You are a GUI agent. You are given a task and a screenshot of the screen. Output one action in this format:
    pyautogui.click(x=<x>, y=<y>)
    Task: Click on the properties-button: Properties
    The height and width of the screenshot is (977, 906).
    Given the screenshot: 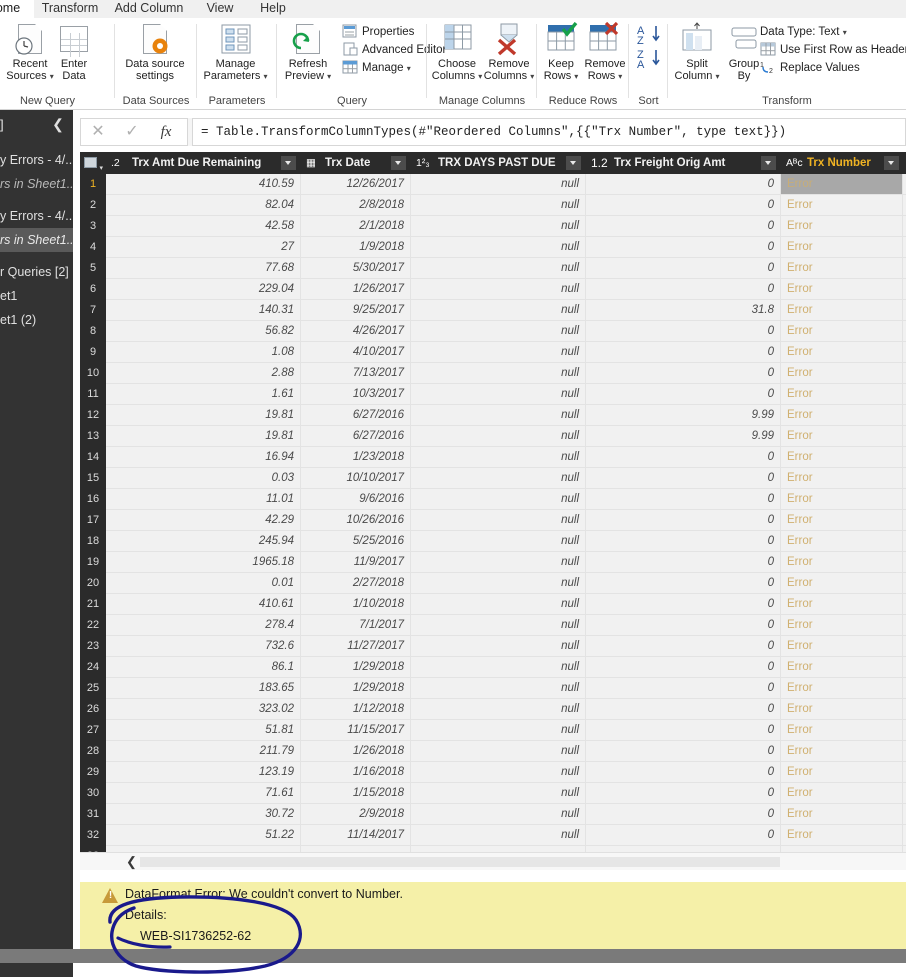 What is the action you would take?
    pyautogui.click(x=378, y=32)
    